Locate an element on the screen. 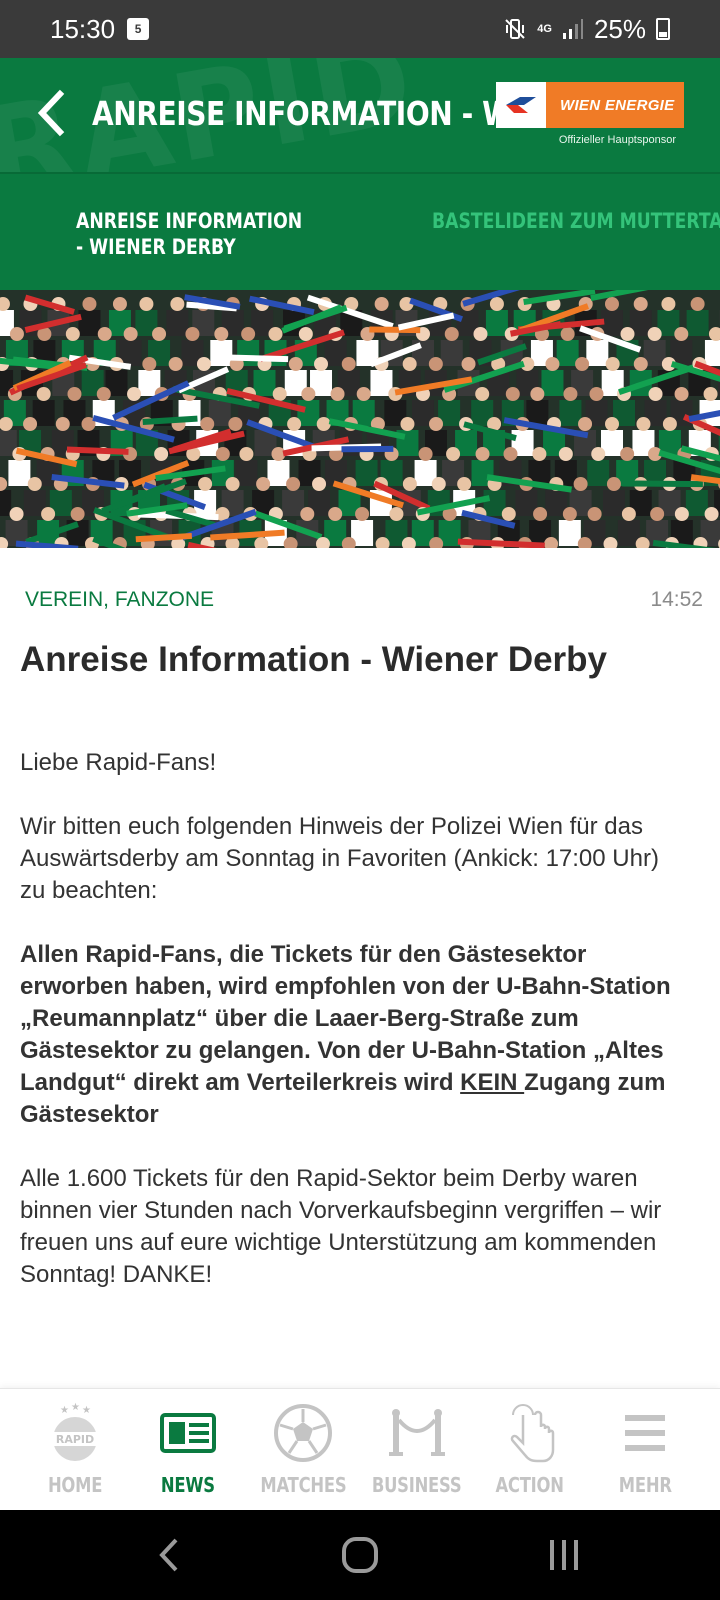 The height and width of the screenshot is (1600, 720). menu-icon is located at coordinates (645, 1433).